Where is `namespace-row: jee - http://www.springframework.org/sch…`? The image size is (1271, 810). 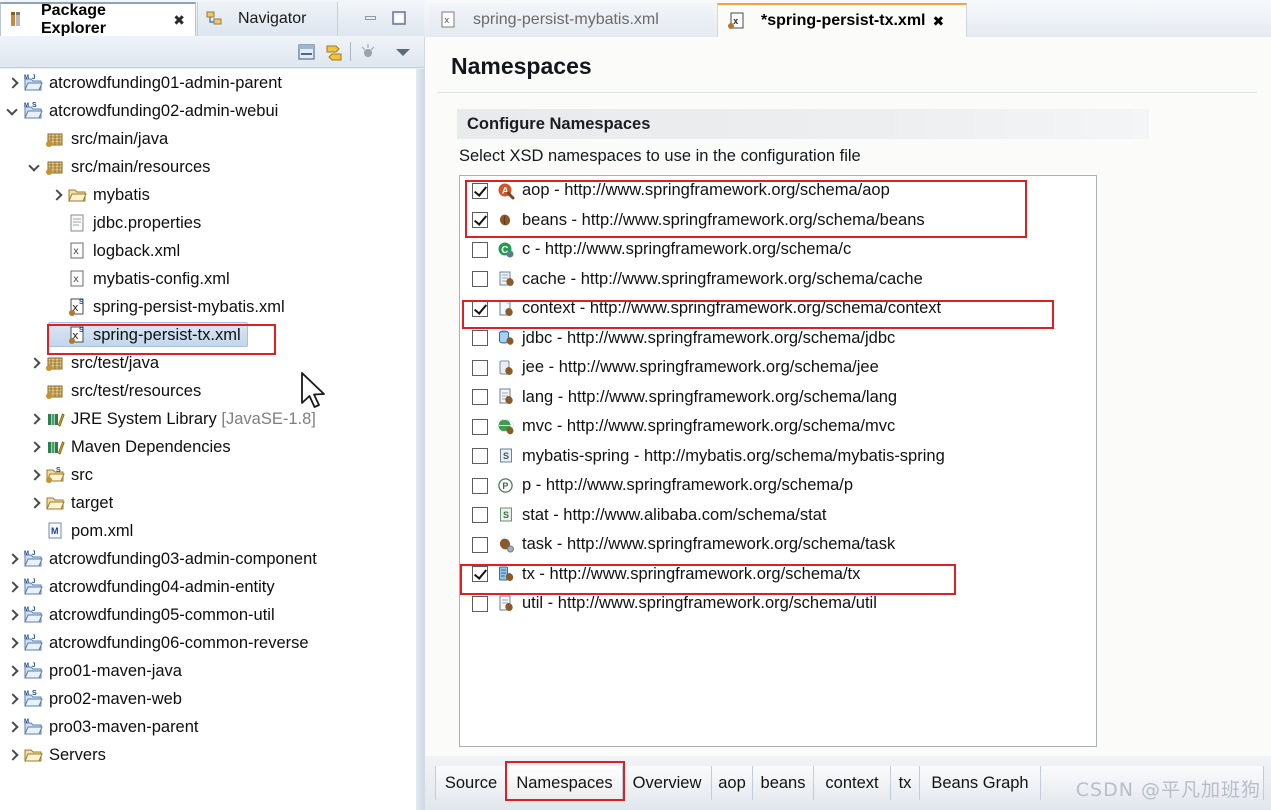
namespace-row: jee - http://www.springframework.org/sch… is located at coordinates (778, 368).